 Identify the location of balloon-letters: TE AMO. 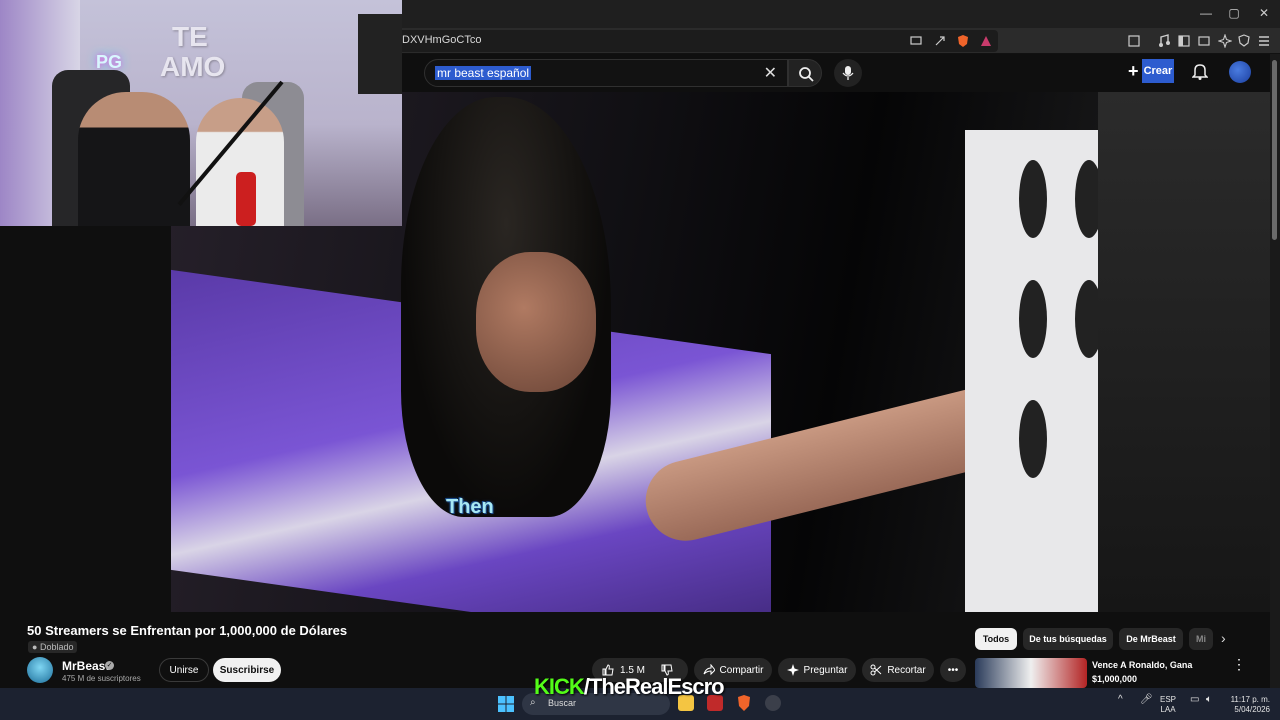
(192, 52).